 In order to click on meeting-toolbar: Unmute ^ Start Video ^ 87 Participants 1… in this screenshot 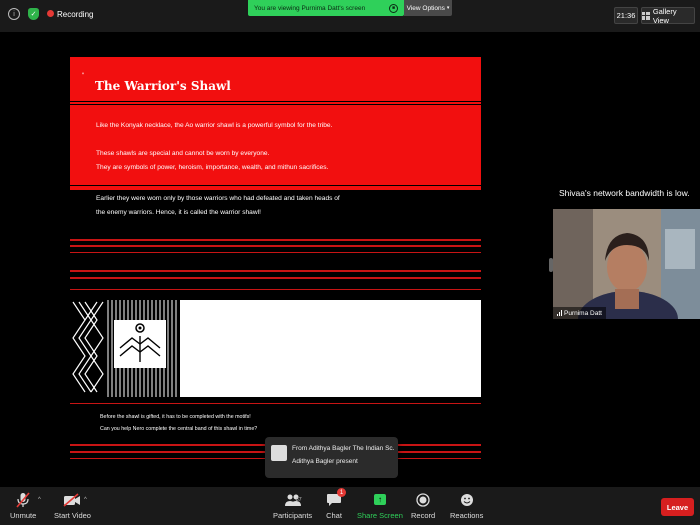, I will do `click(350, 506)`.